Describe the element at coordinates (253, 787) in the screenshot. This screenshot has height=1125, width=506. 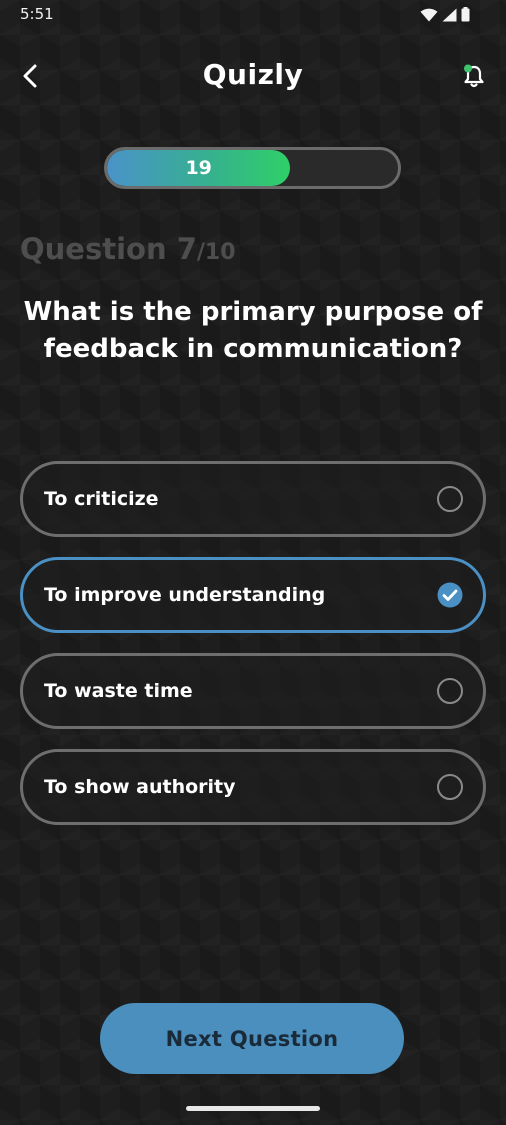
I see `answer-option: To show authority` at that location.